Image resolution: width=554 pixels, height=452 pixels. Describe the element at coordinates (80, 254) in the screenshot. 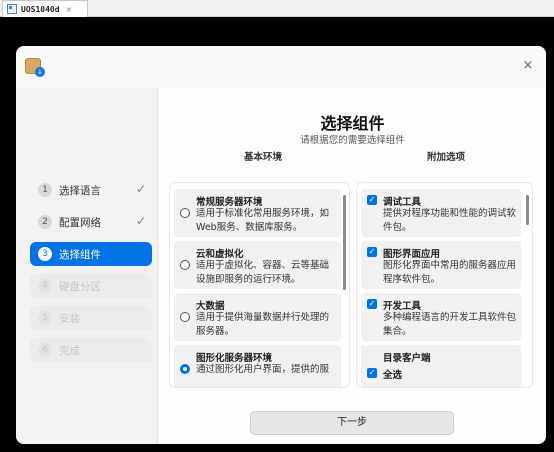

I see `step-label: 选择组件` at that location.